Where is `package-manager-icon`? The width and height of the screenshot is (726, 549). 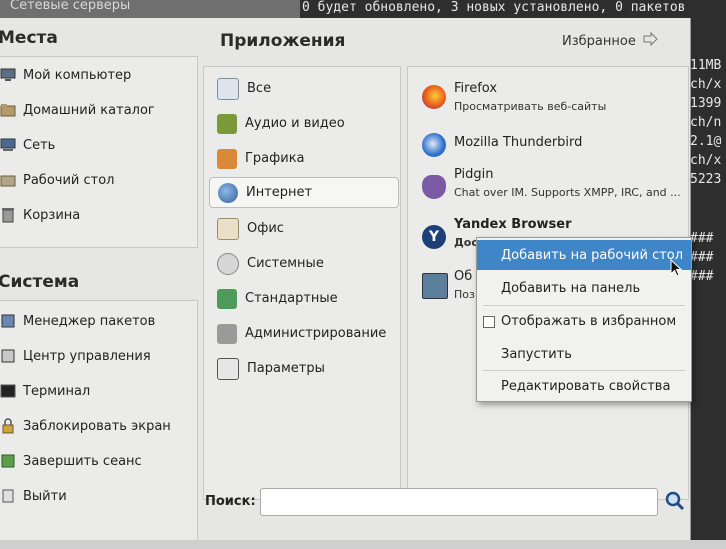 package-manager-icon is located at coordinates (8, 321).